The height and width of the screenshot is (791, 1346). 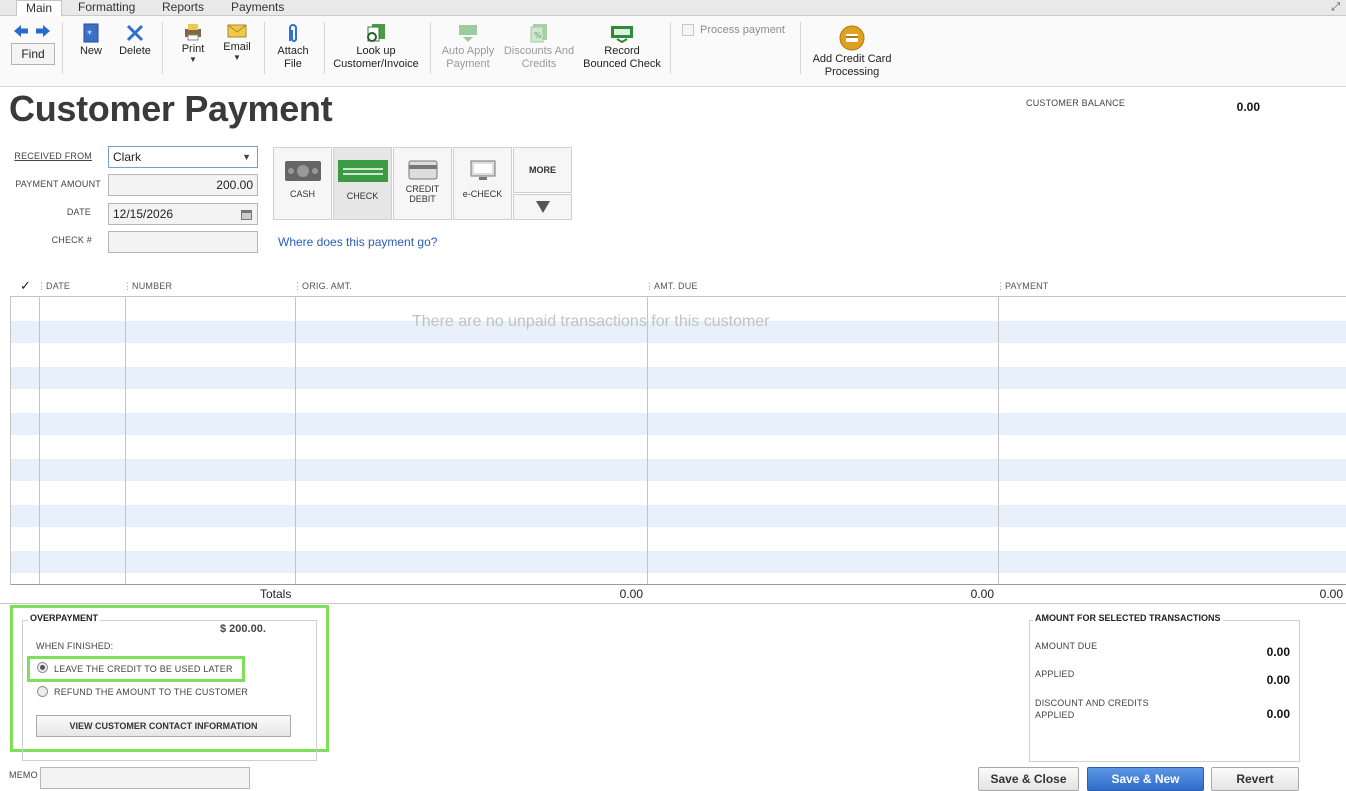 I want to click on column-header-payment: PAYMENT, so click(x=1027, y=286).